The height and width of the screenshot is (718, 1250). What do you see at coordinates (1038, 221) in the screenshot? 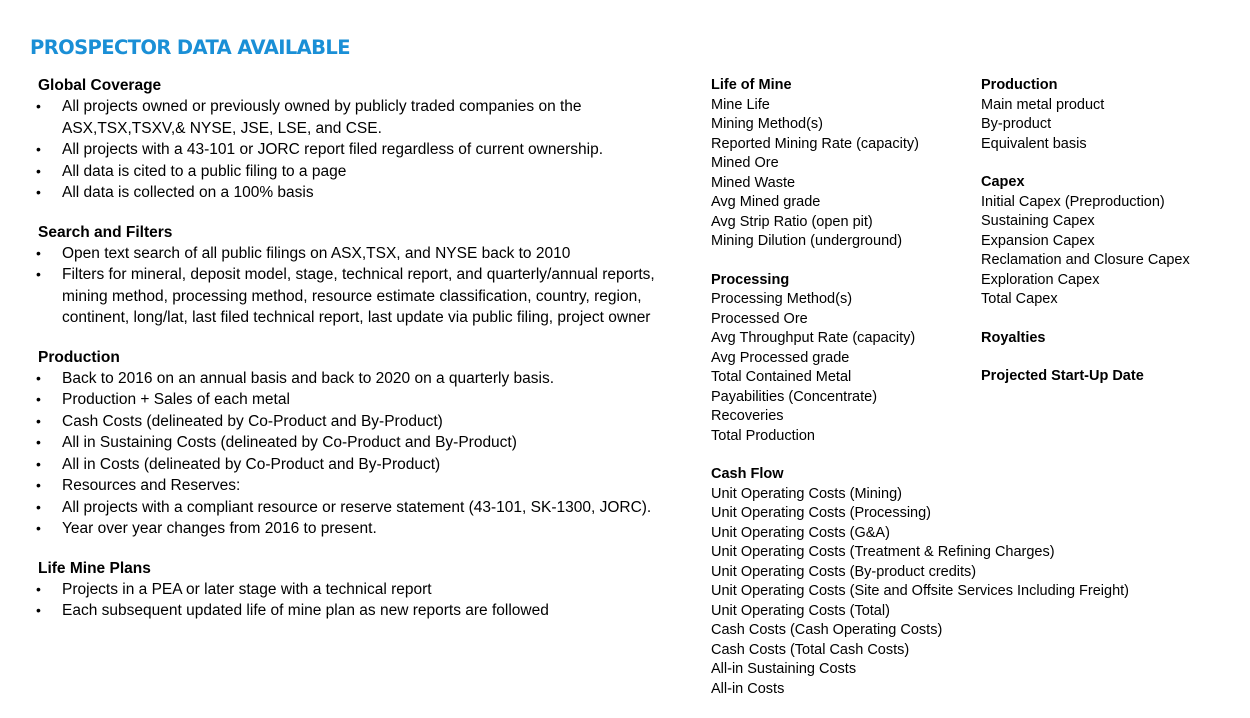
I see `data-field-item: Sustaining Capex` at bounding box center [1038, 221].